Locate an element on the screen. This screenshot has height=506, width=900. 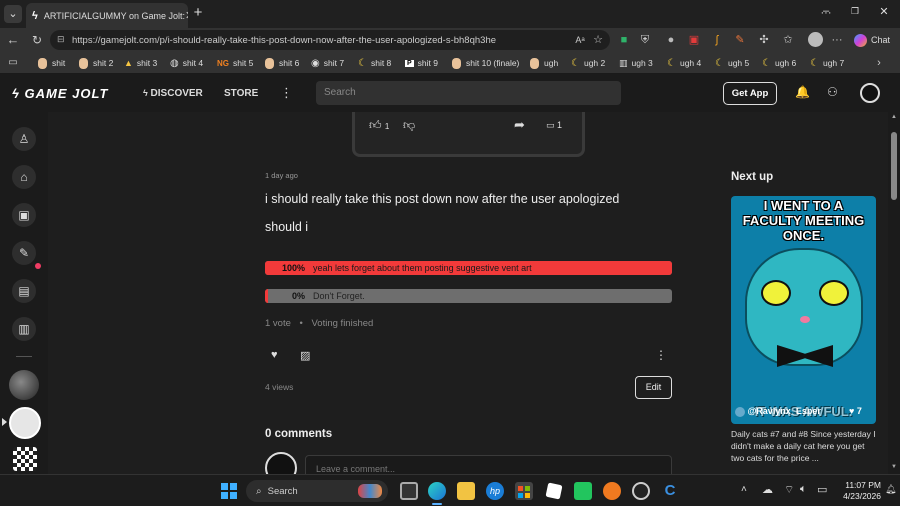
wifi-icon: ⌔ is located at coordinates (789, 490).